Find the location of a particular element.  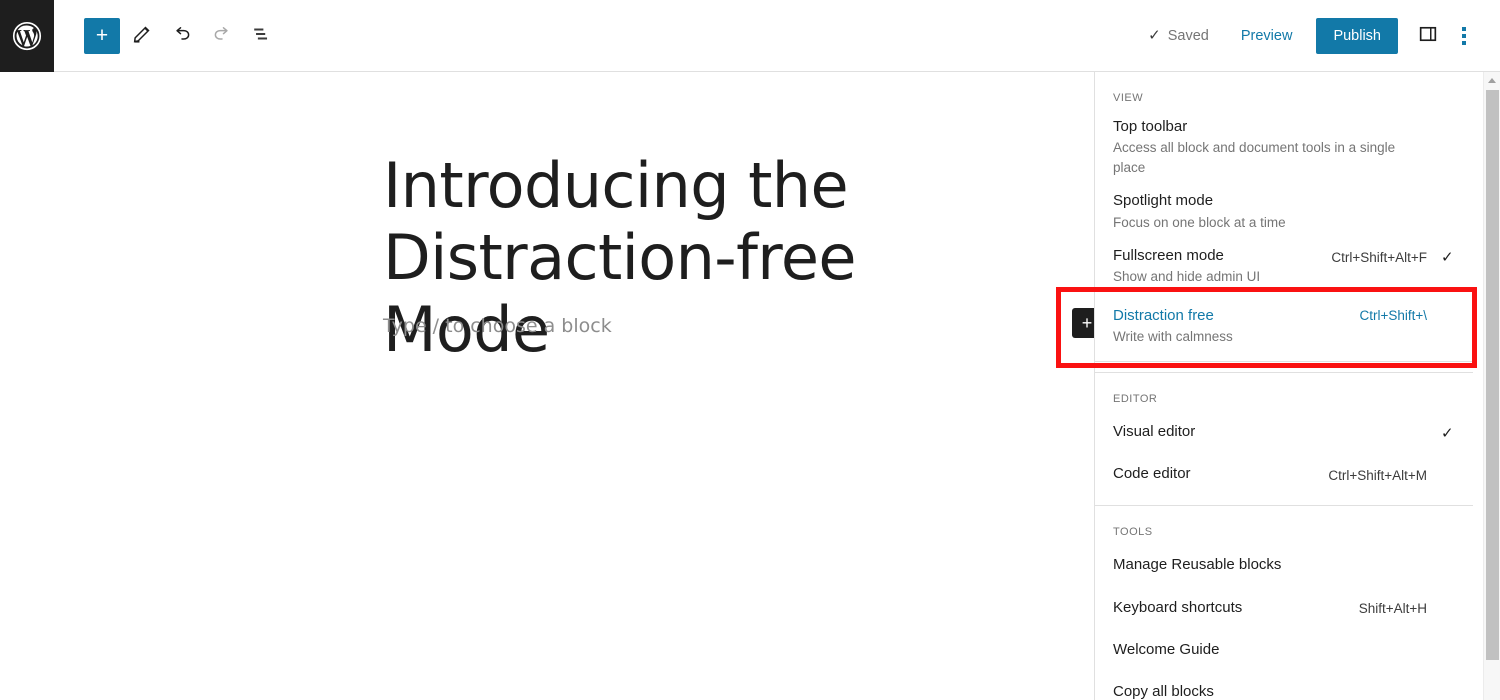

menu-item-meta: Ctrl+Shift+\ is located at coordinates (1407, 314).